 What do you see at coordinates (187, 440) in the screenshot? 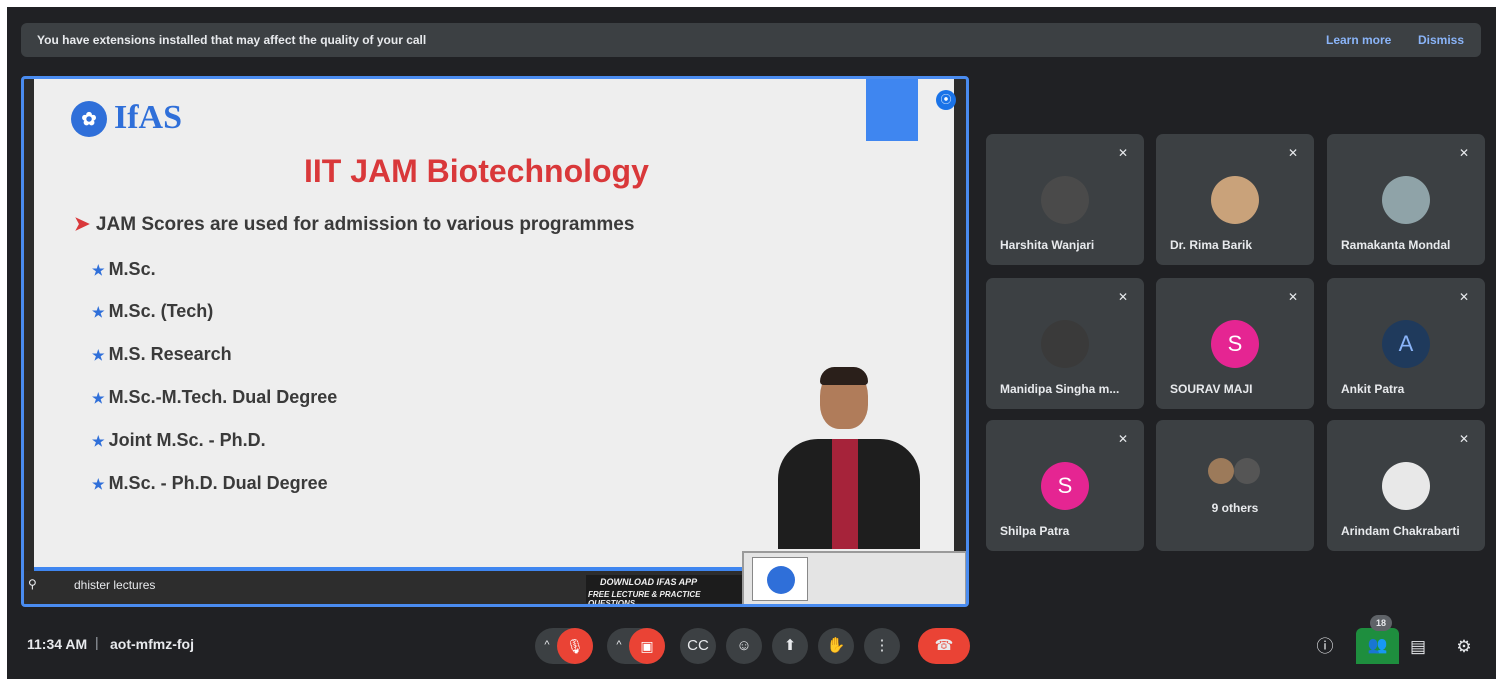
I see `slide-list-item-text: Joint M.Sc. - Ph.D.` at bounding box center [187, 440].